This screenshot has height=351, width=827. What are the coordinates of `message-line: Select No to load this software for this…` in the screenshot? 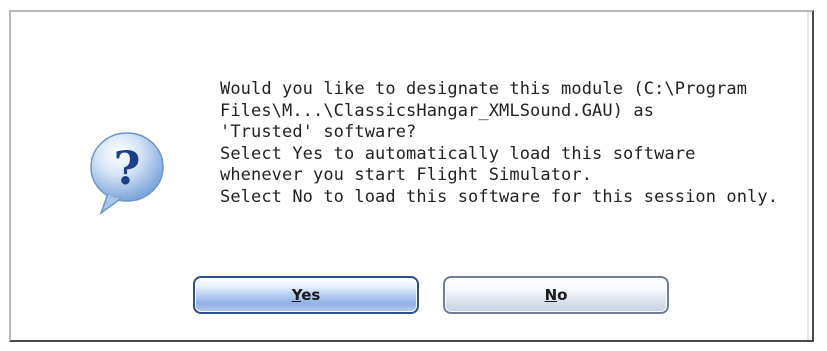 It's located at (499, 196).